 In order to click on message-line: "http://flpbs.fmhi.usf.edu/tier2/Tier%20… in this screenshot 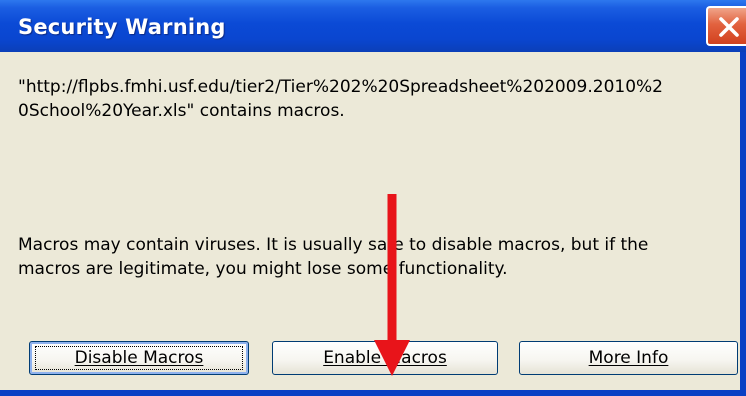, I will do `click(340, 87)`.